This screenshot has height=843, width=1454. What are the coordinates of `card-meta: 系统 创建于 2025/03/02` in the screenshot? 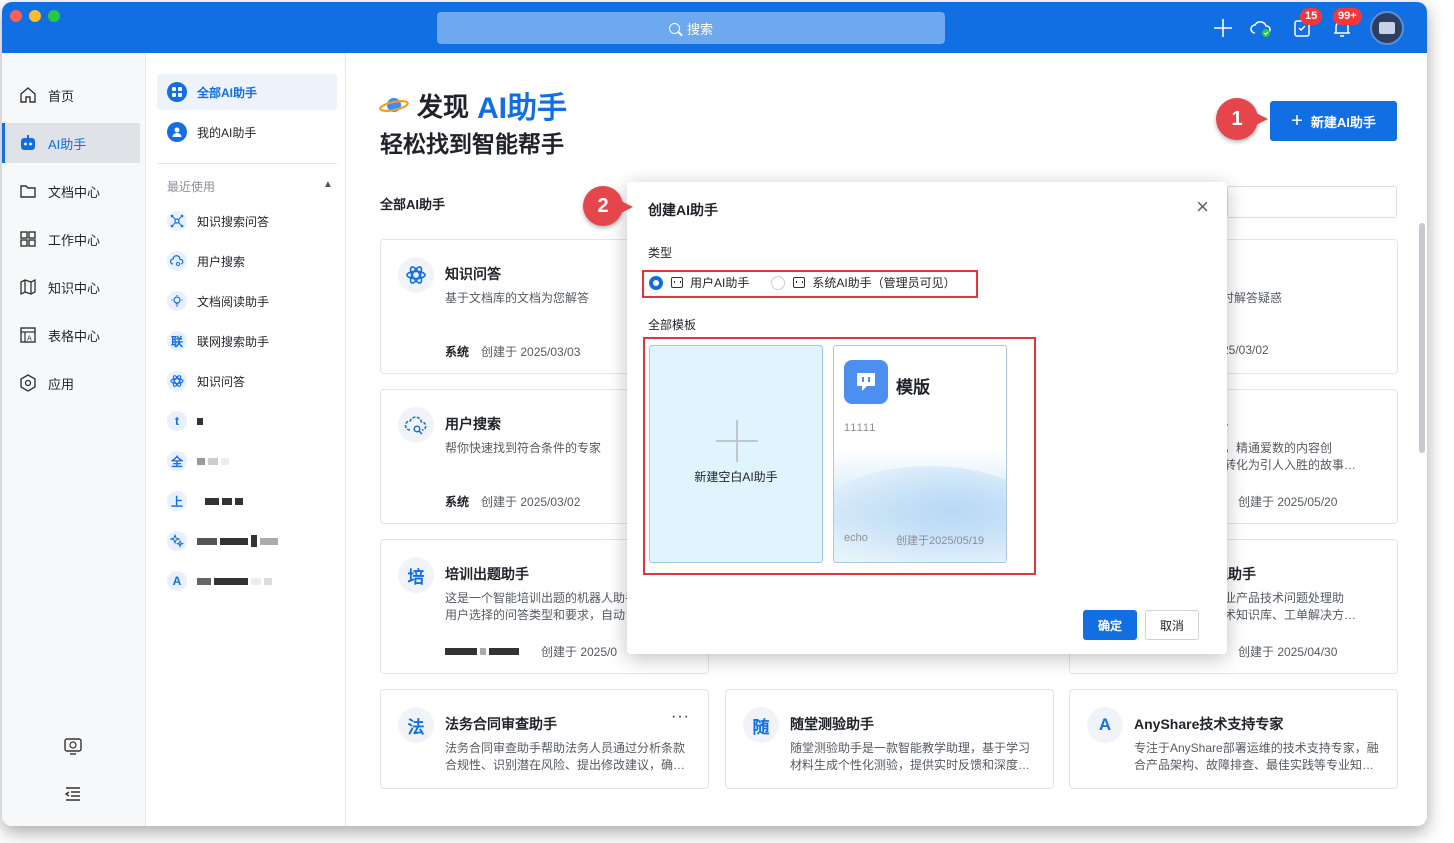 It's located at (512, 501).